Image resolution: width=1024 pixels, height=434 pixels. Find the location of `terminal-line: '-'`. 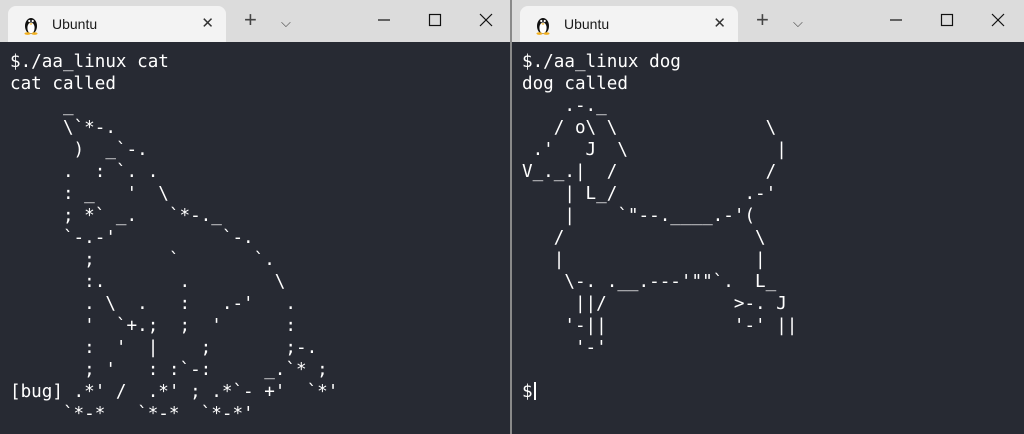

terminal-line: '-' is located at coordinates (564, 348).